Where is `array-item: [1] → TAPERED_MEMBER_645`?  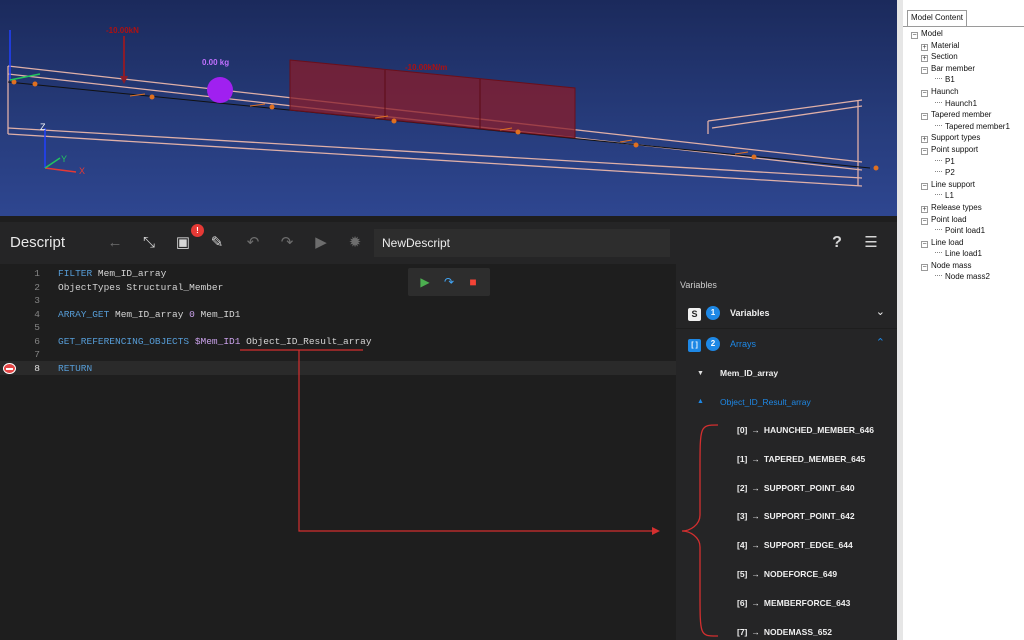
array-item: [1] → TAPERED_MEMBER_645 is located at coordinates (801, 459).